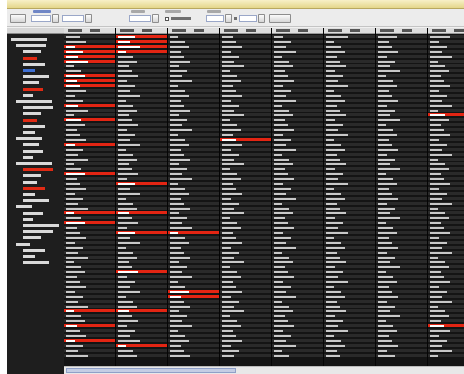 This screenshot has width=464, height=374. I want to click on field-1-input, so click(41, 18).